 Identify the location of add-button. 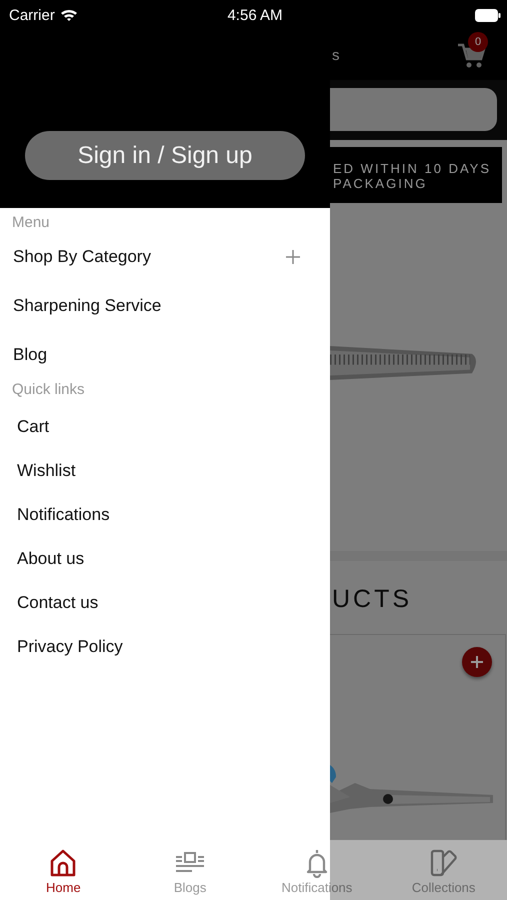
(477, 662).